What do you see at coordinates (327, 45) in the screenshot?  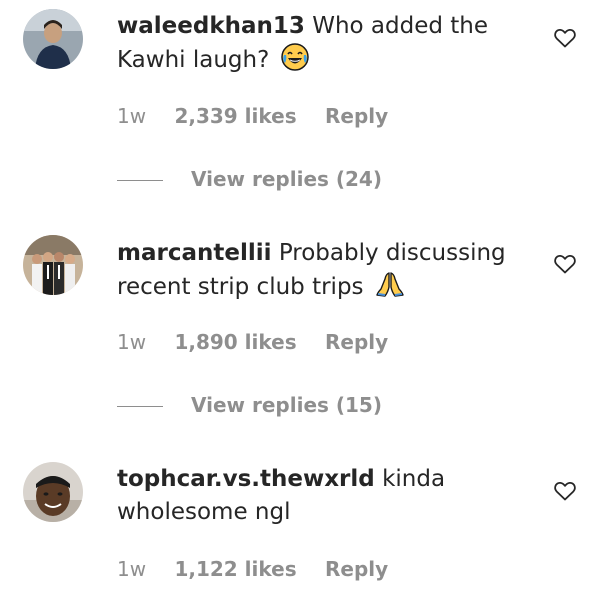 I see `comment-text: waleedkhan13 Who added the Kawhi laugh?` at bounding box center [327, 45].